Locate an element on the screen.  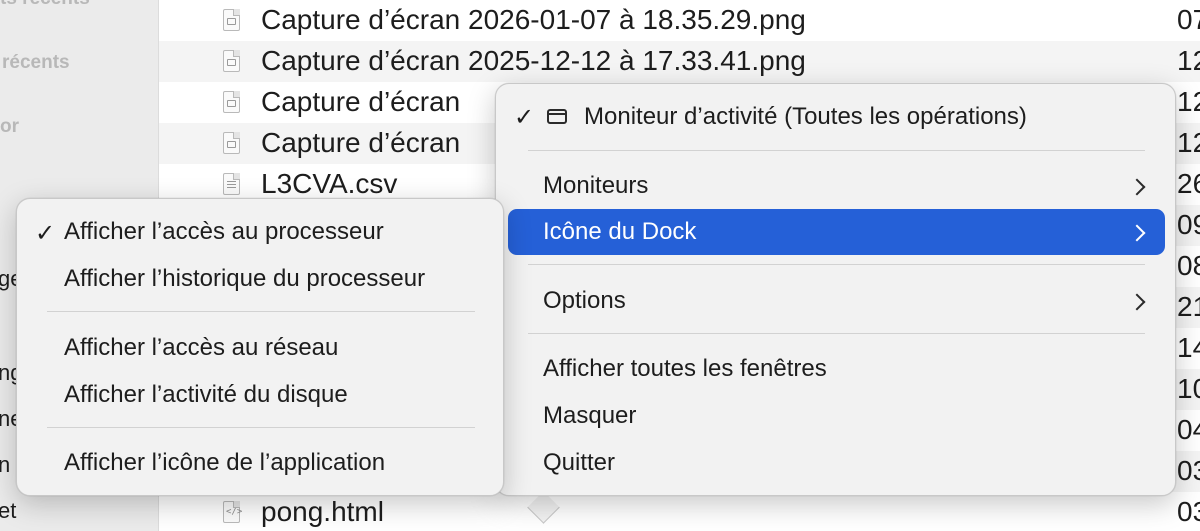
menu-item-quitter: Quitter is located at coordinates (836, 463).